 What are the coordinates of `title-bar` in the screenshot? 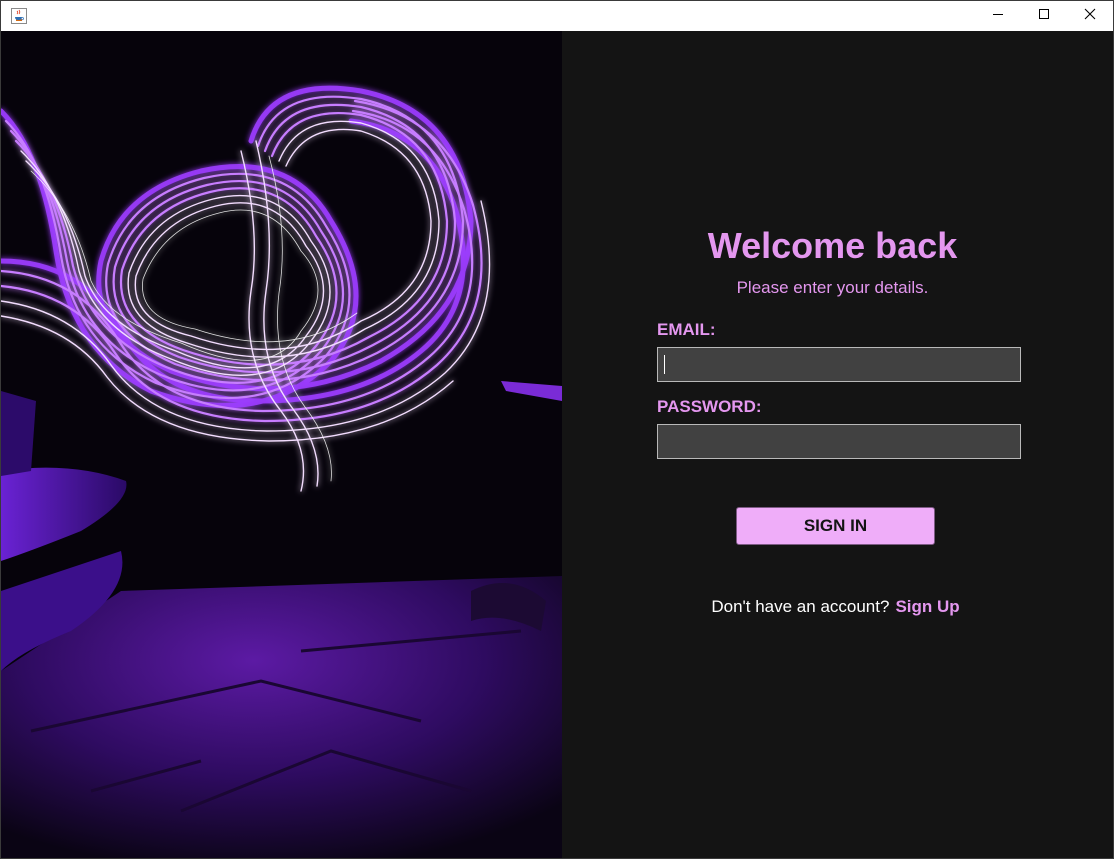 It's located at (557, 16).